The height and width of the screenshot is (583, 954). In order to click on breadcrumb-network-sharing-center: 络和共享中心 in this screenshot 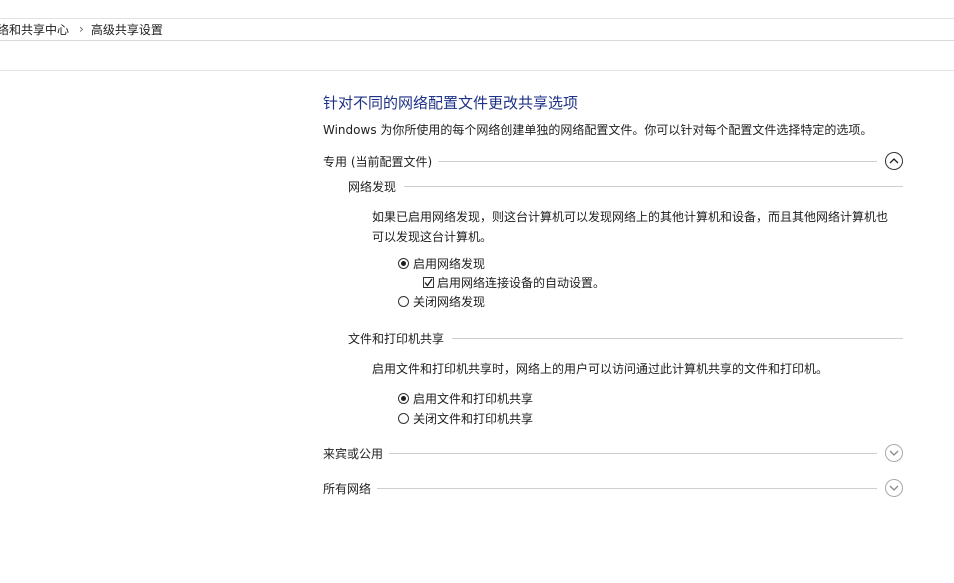, I will do `click(34, 29)`.